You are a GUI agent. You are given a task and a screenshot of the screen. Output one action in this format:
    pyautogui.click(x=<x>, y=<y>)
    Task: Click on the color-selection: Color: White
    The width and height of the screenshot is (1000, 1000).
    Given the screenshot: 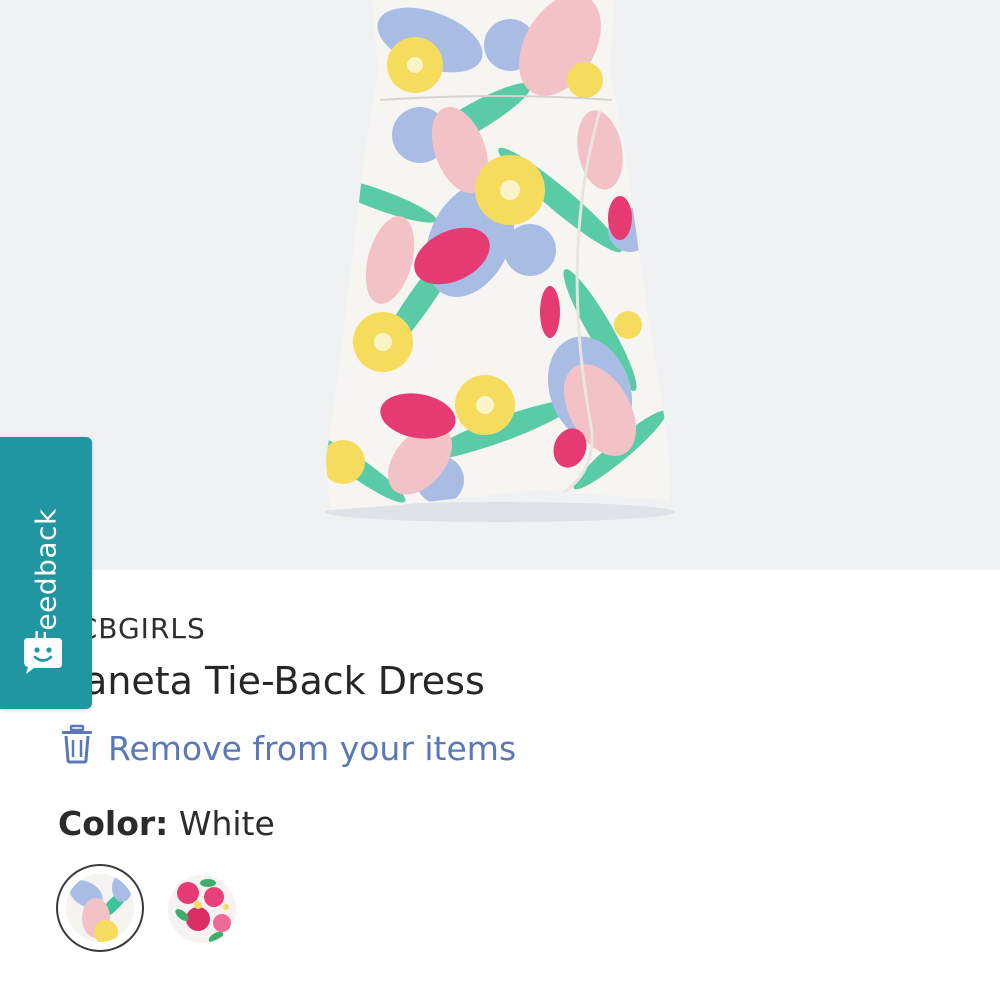 What is the action you would take?
    pyautogui.click(x=166, y=823)
    